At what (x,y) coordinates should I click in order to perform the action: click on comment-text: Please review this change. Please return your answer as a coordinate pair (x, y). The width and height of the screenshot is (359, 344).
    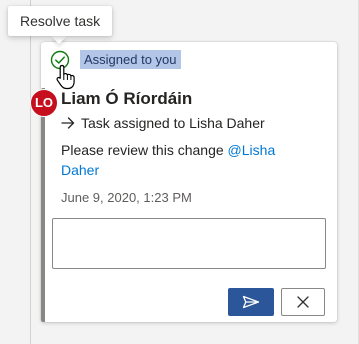
    Looking at the image, I should click on (144, 150).